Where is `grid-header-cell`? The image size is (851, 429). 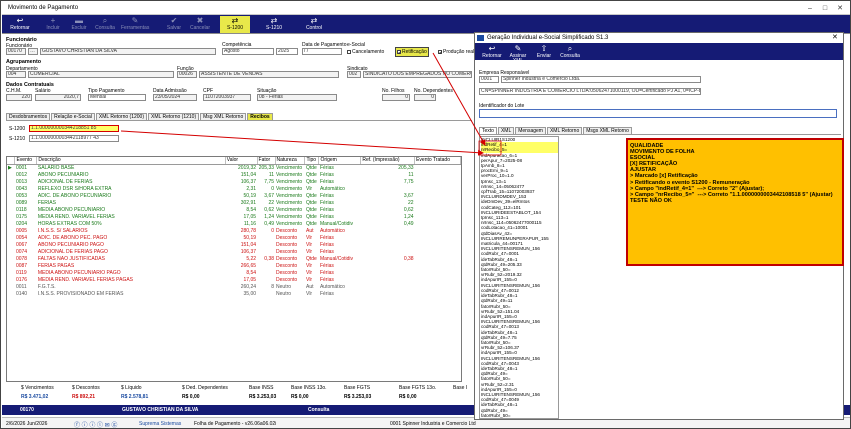 grid-header-cell is located at coordinates (11, 161).